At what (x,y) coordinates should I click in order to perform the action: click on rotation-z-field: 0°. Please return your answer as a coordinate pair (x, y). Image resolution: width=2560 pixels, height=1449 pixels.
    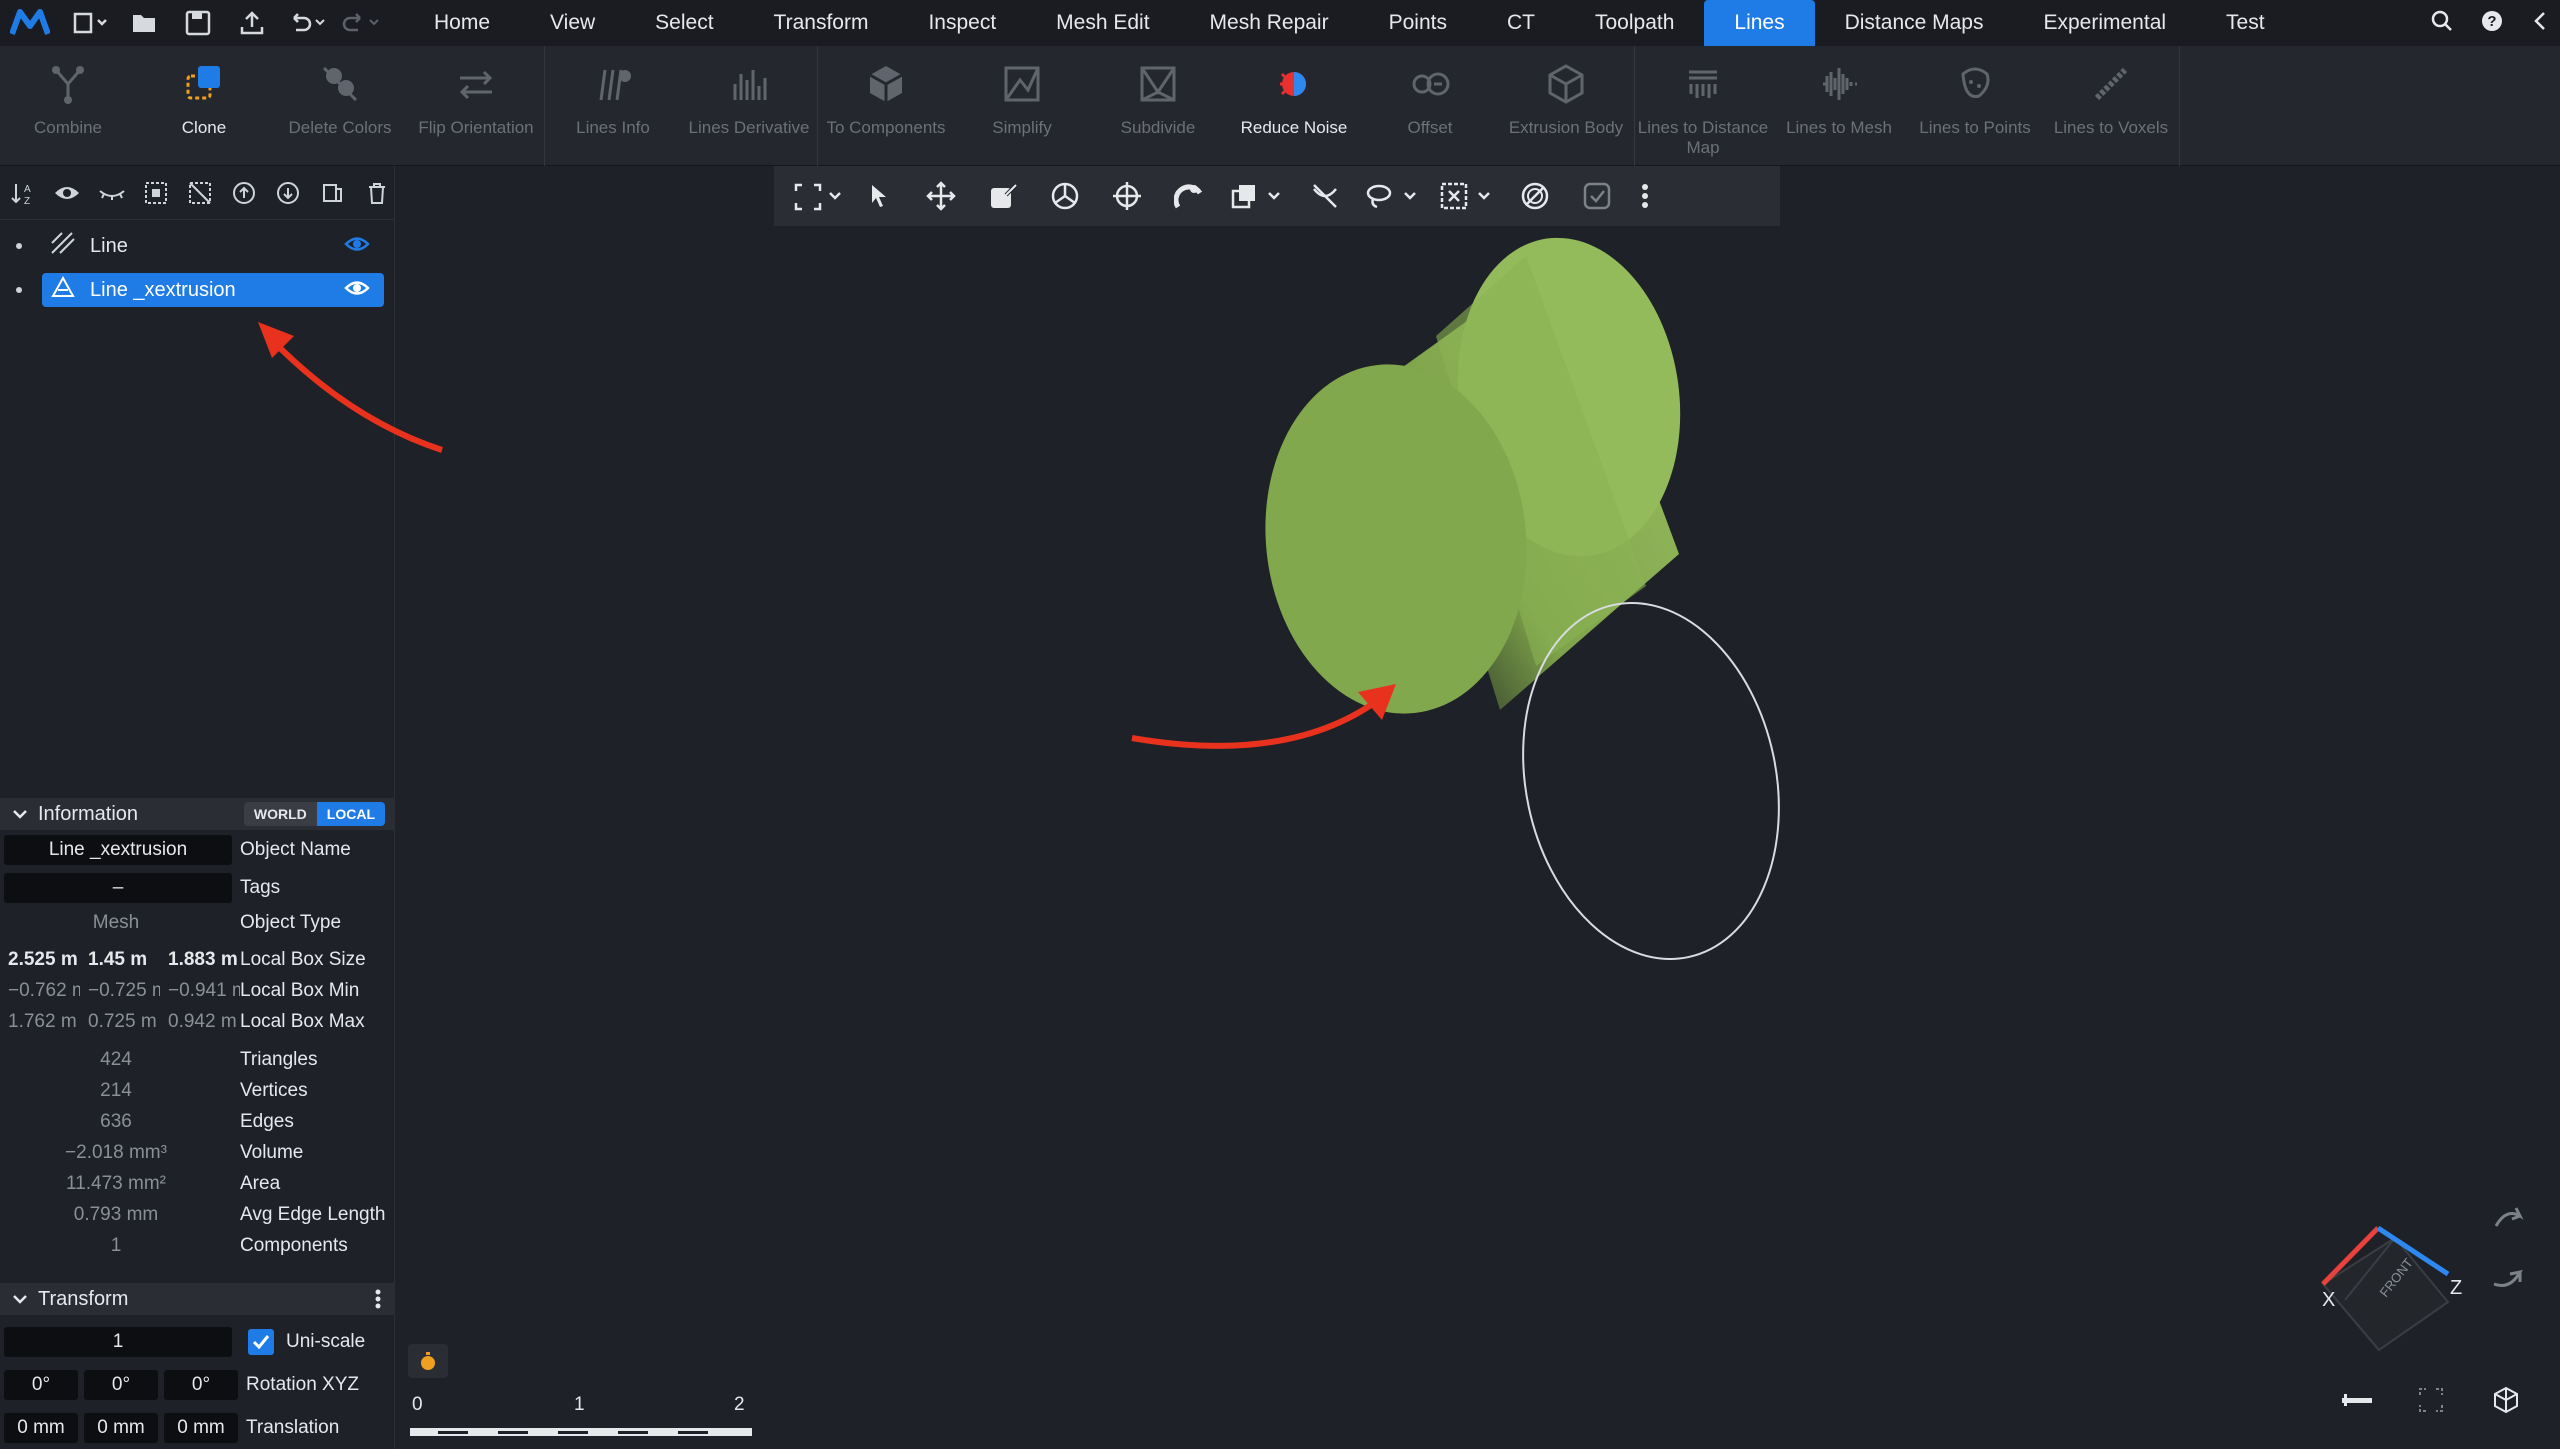
    Looking at the image, I should click on (201, 1385).